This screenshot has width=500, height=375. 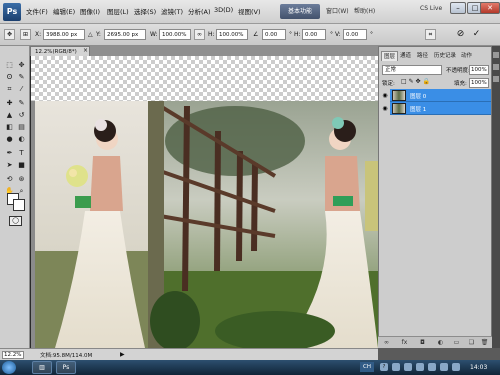 I want to click on crop-tool-icon: ⌗, so click(x=9, y=89).